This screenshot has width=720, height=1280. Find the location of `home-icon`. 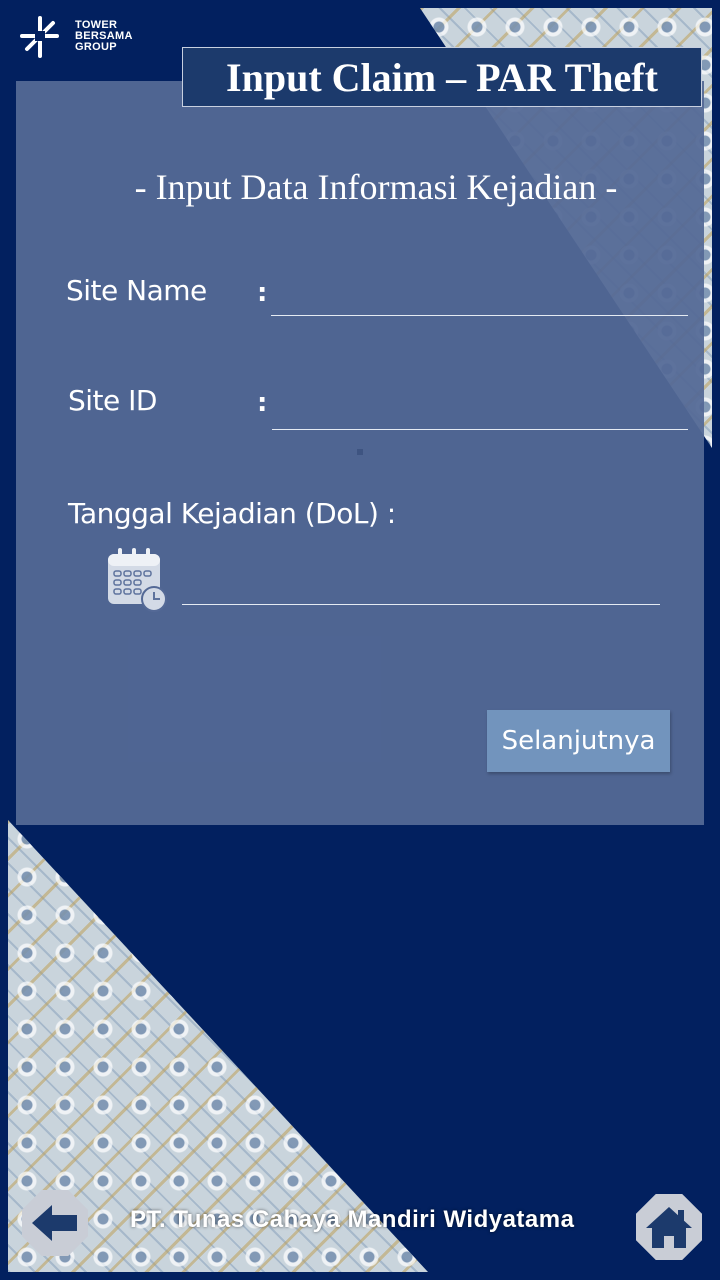

home-icon is located at coordinates (669, 1227).